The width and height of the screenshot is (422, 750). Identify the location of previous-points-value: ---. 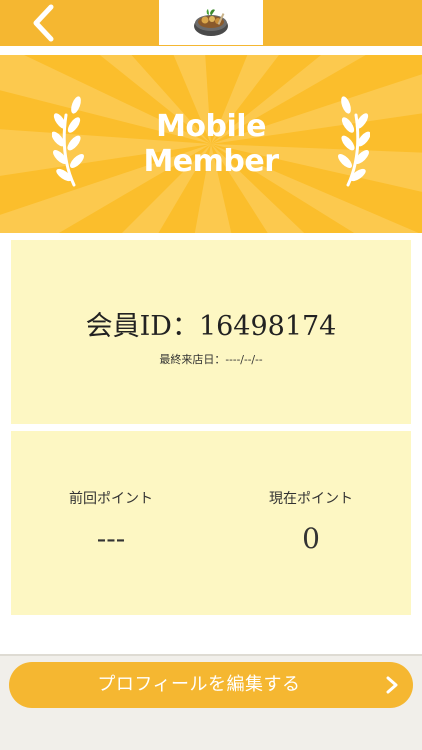
(111, 538).